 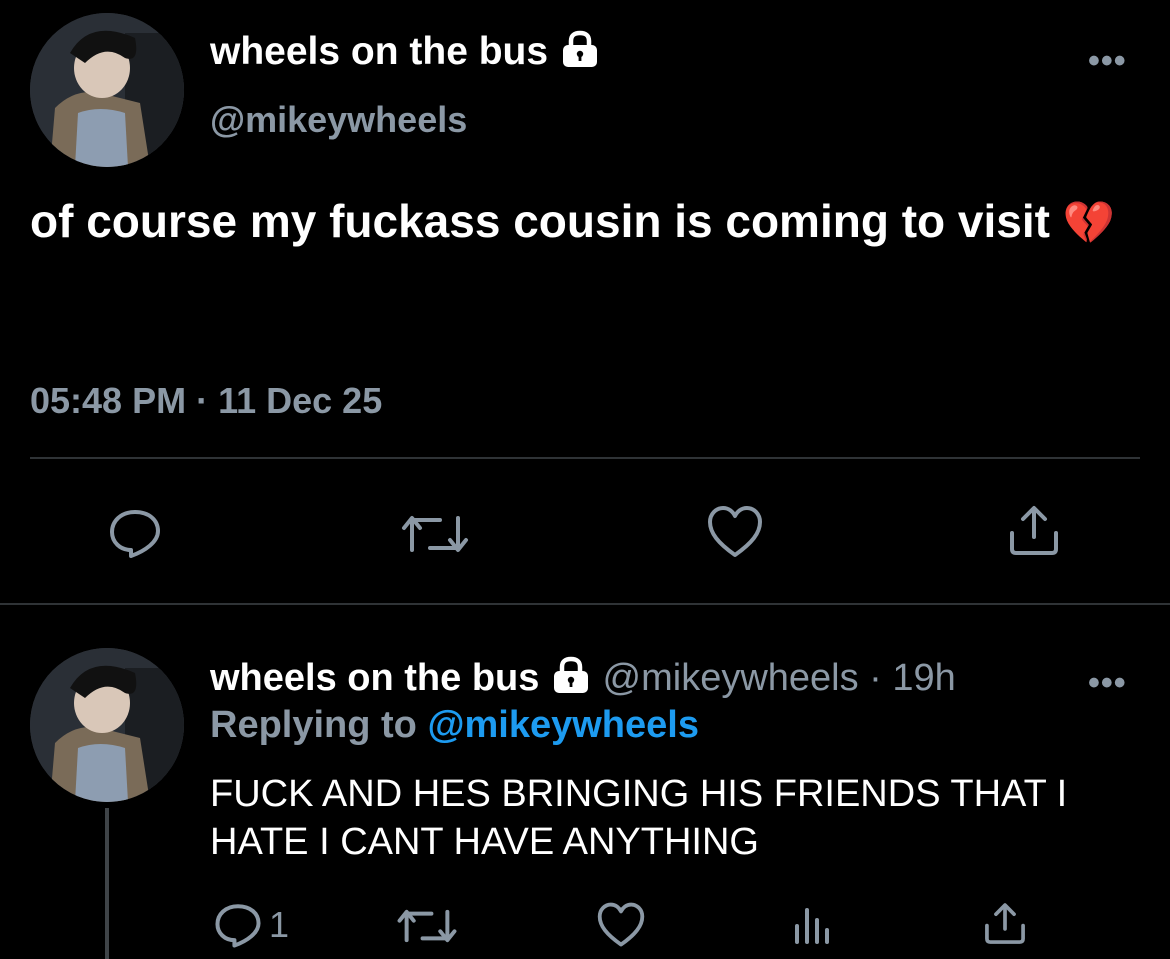 I want to click on more-options-button: •••, so click(x=1107, y=61).